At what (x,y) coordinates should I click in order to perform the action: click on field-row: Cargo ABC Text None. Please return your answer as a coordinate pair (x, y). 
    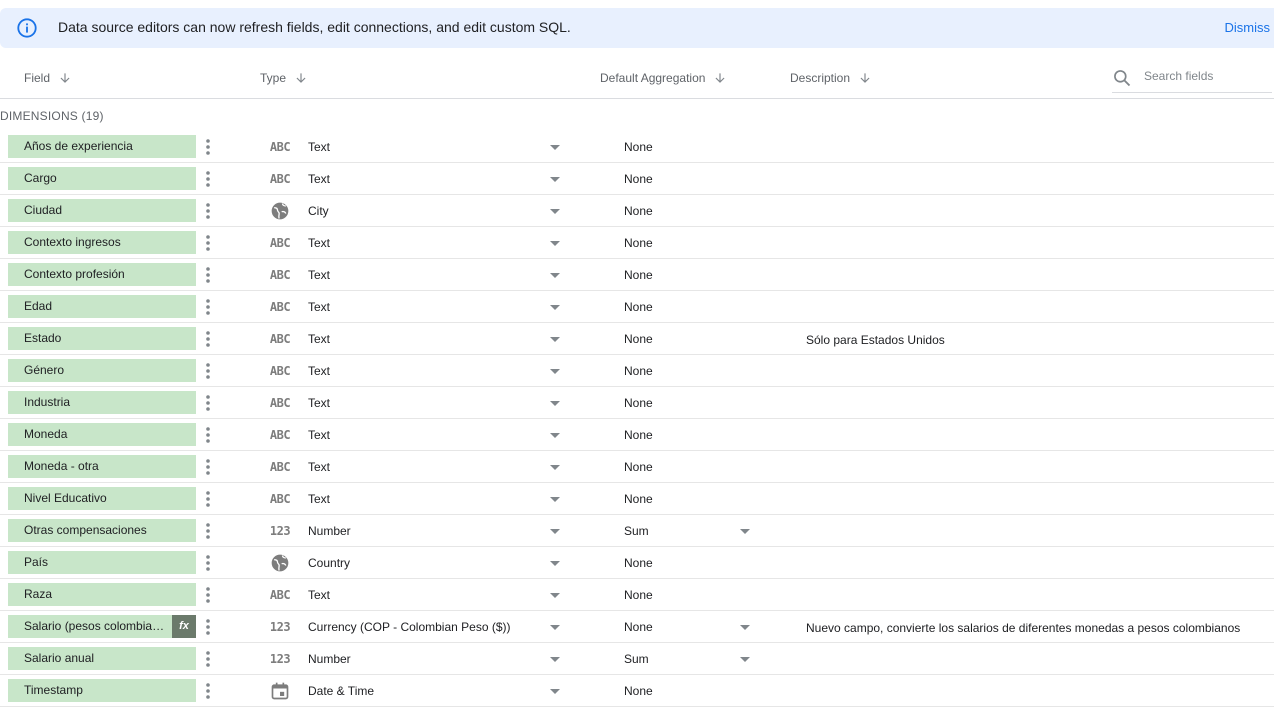
    Looking at the image, I should click on (637, 179).